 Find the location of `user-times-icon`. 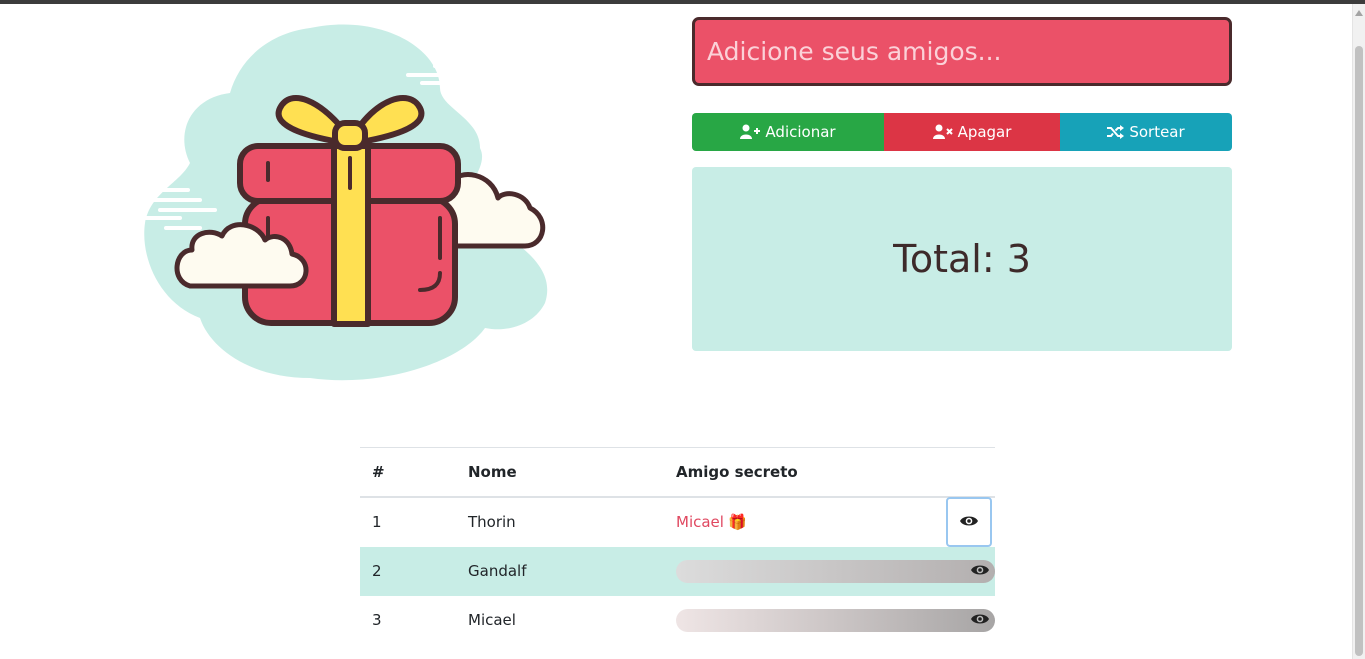

user-times-icon is located at coordinates (942, 132).